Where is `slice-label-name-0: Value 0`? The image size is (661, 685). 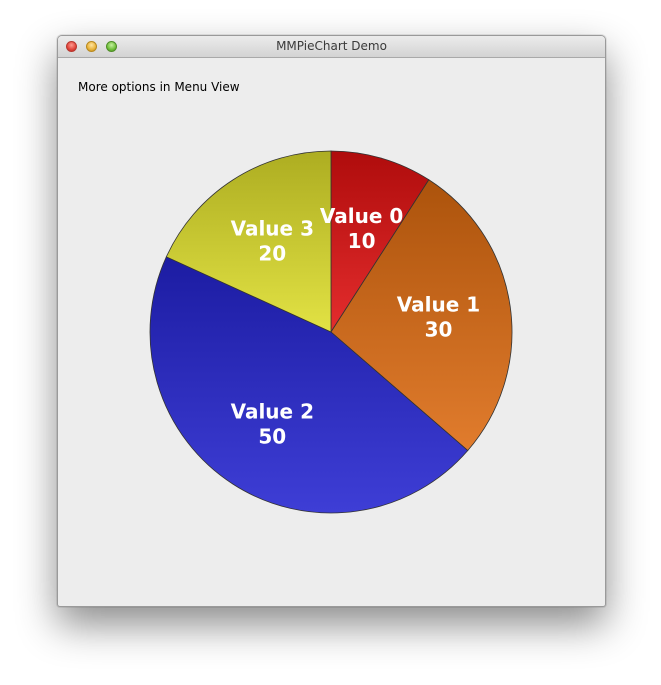 slice-label-name-0: Value 0 is located at coordinates (361, 216).